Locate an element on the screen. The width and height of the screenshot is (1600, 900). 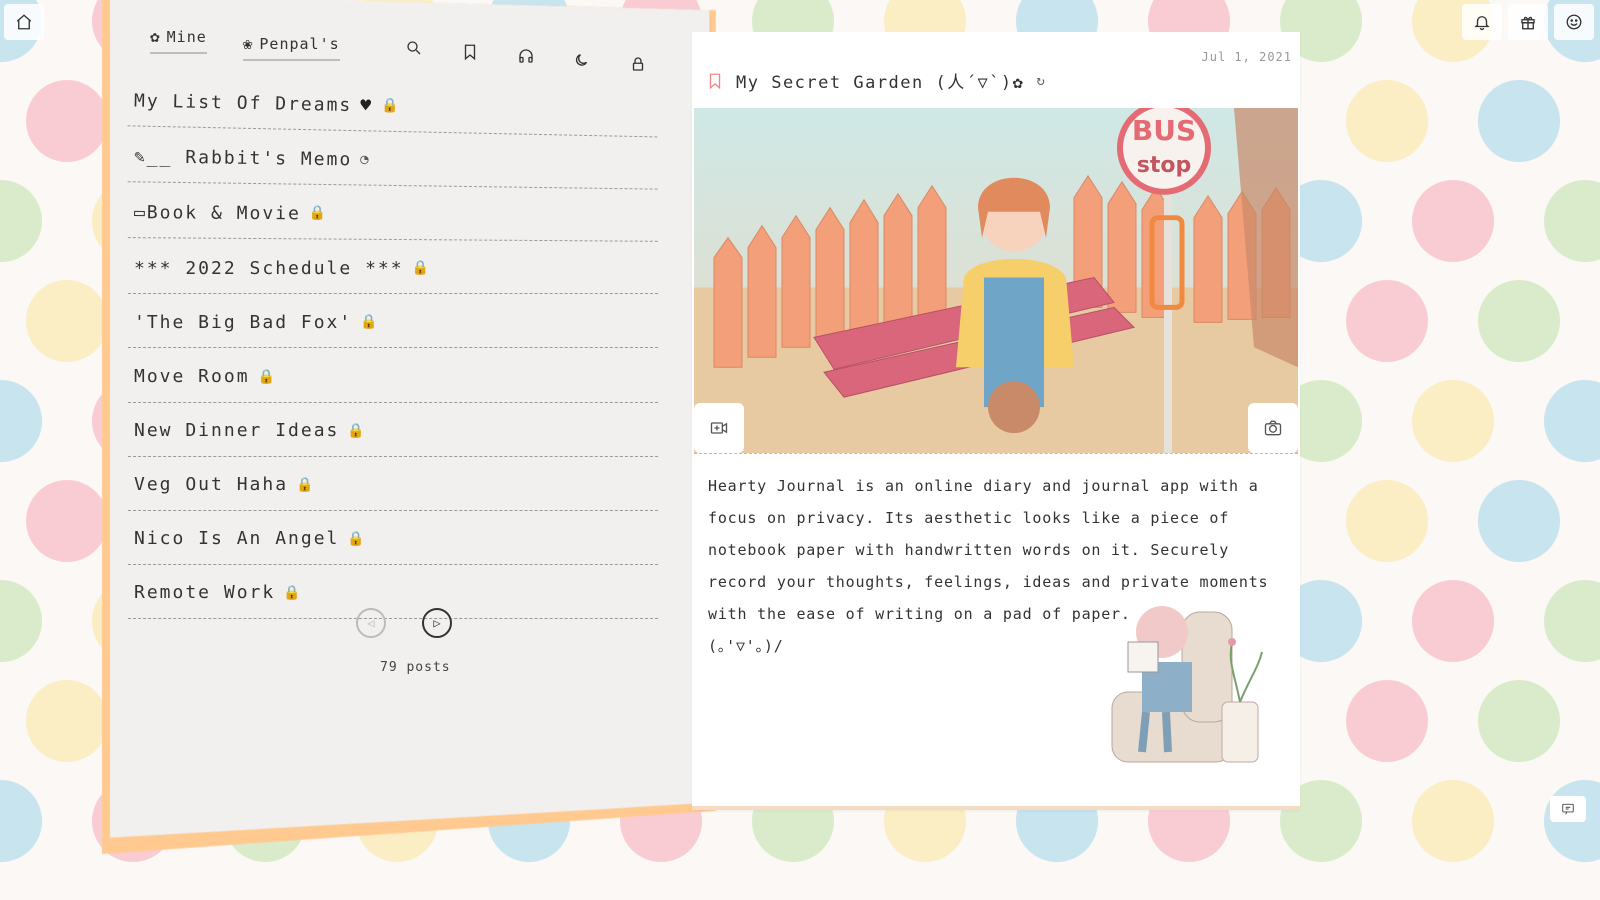
search-icon is located at coordinates (414, 48).